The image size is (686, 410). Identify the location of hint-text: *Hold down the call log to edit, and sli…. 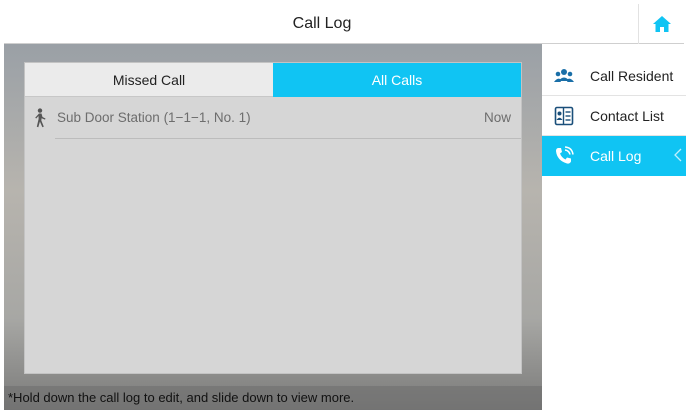
(273, 398).